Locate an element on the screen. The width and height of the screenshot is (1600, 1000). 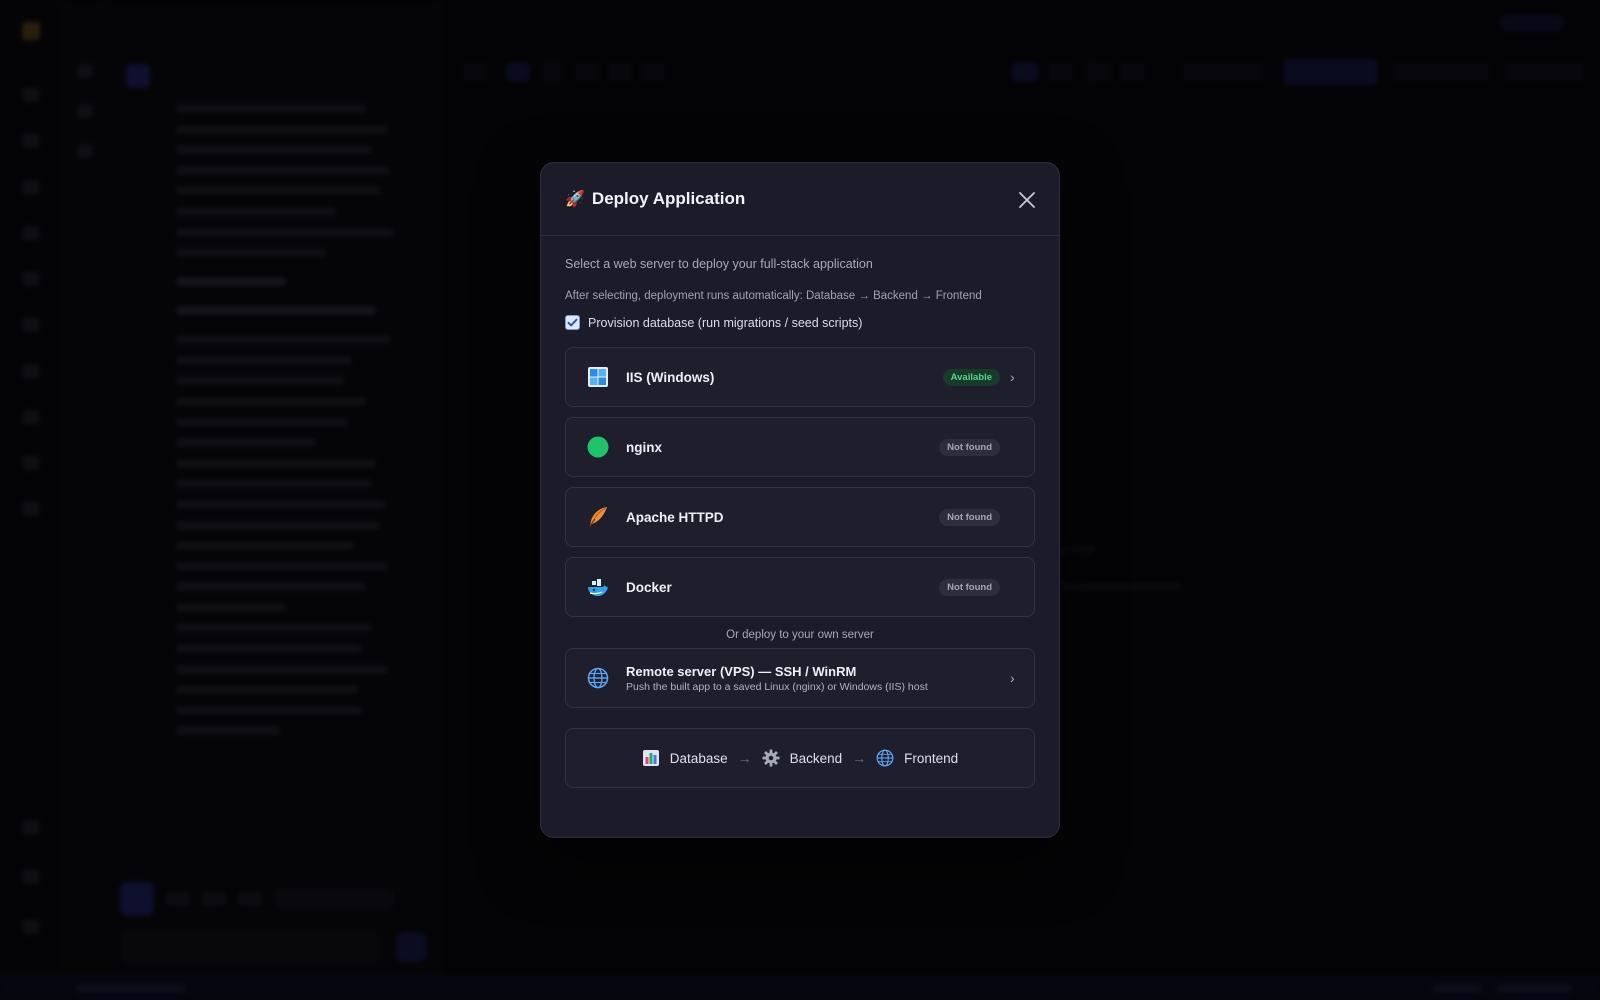
checkmark-icon is located at coordinates (572, 322).